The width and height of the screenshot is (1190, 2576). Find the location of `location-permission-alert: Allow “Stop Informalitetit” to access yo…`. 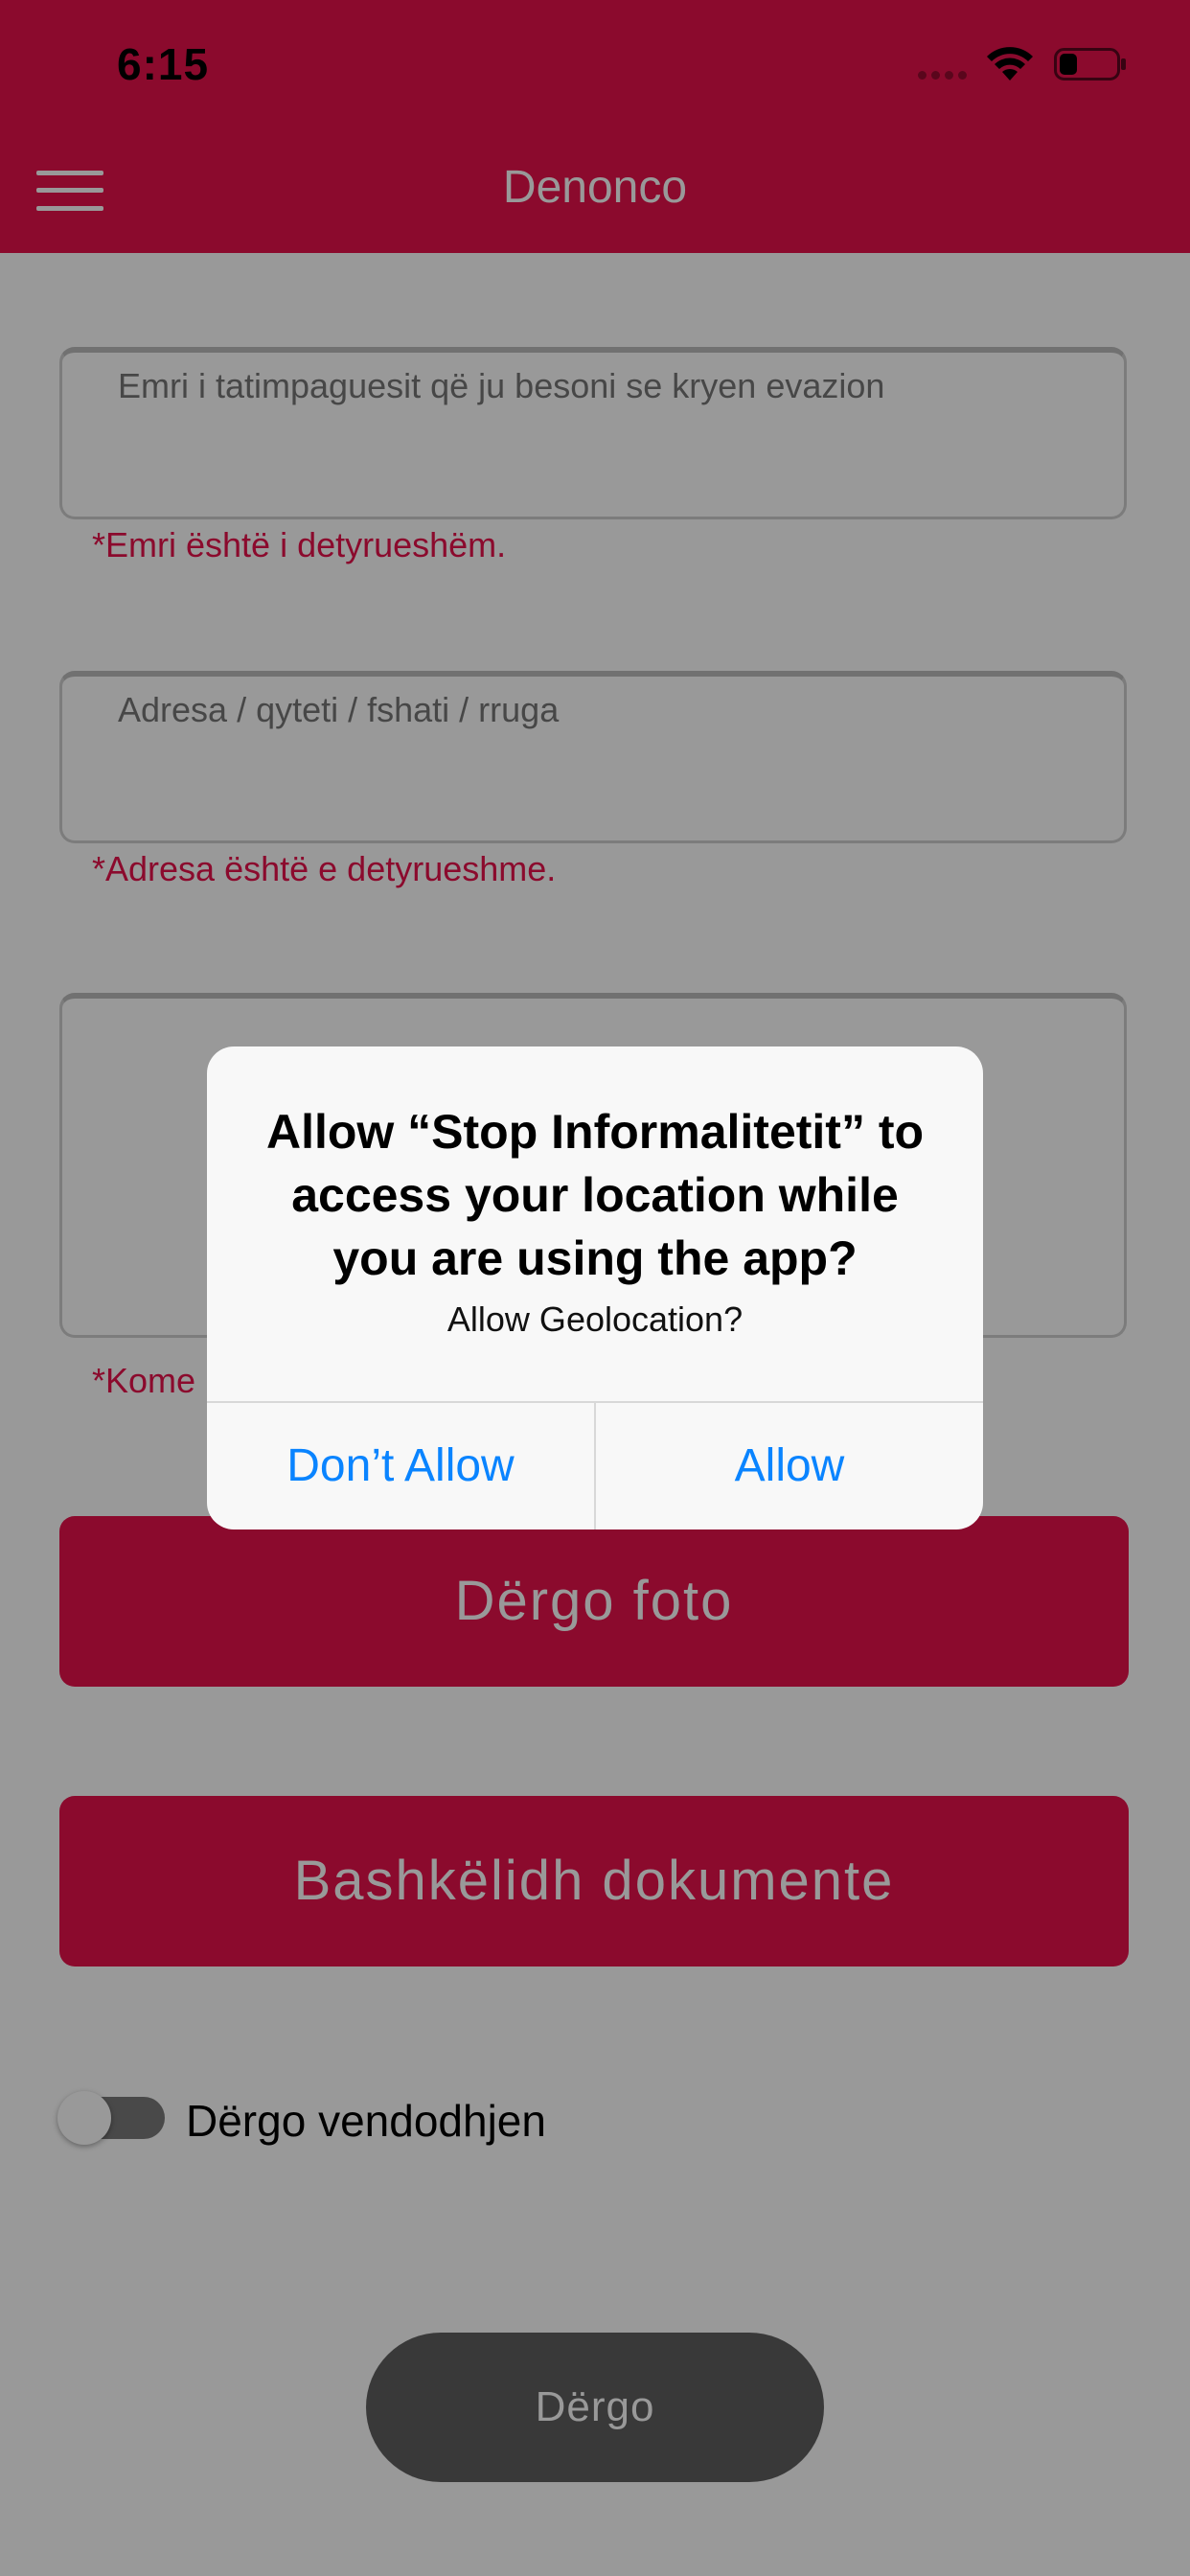

location-permission-alert: Allow “Stop Informalitetit” to access yo… is located at coordinates (595, 1288).